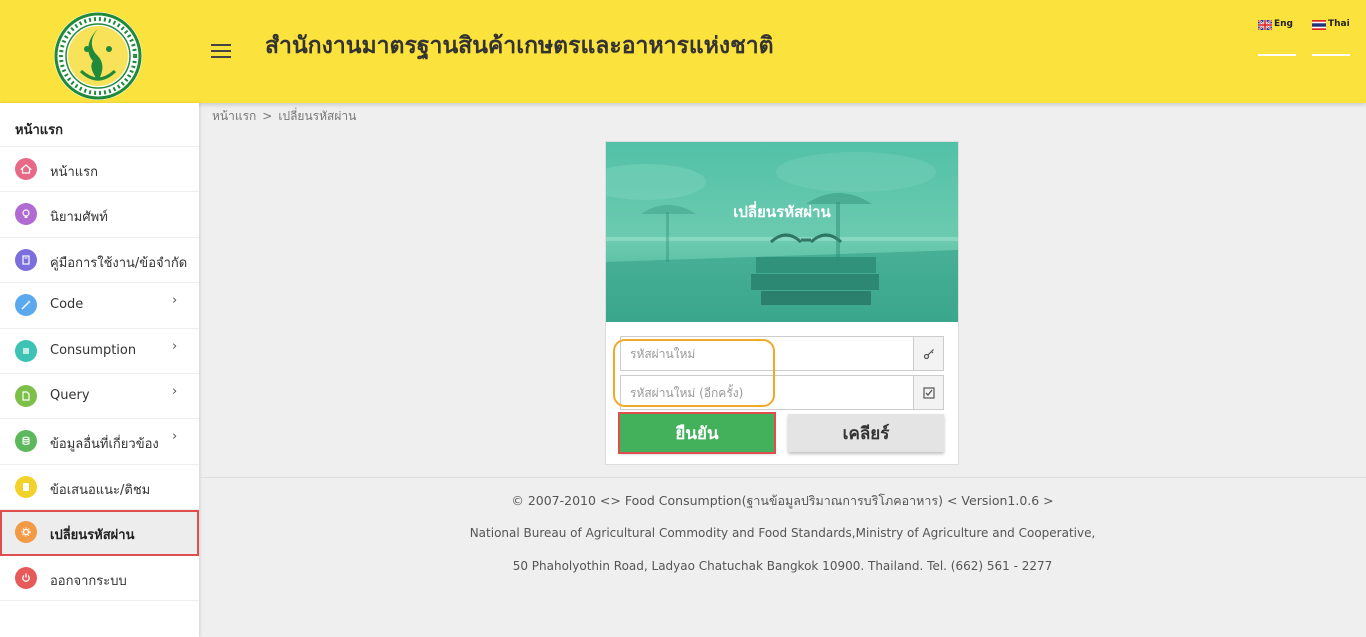  Describe the element at coordinates (234, 116) in the screenshot. I see `breadcrumb-home: หน้าแรก` at that location.